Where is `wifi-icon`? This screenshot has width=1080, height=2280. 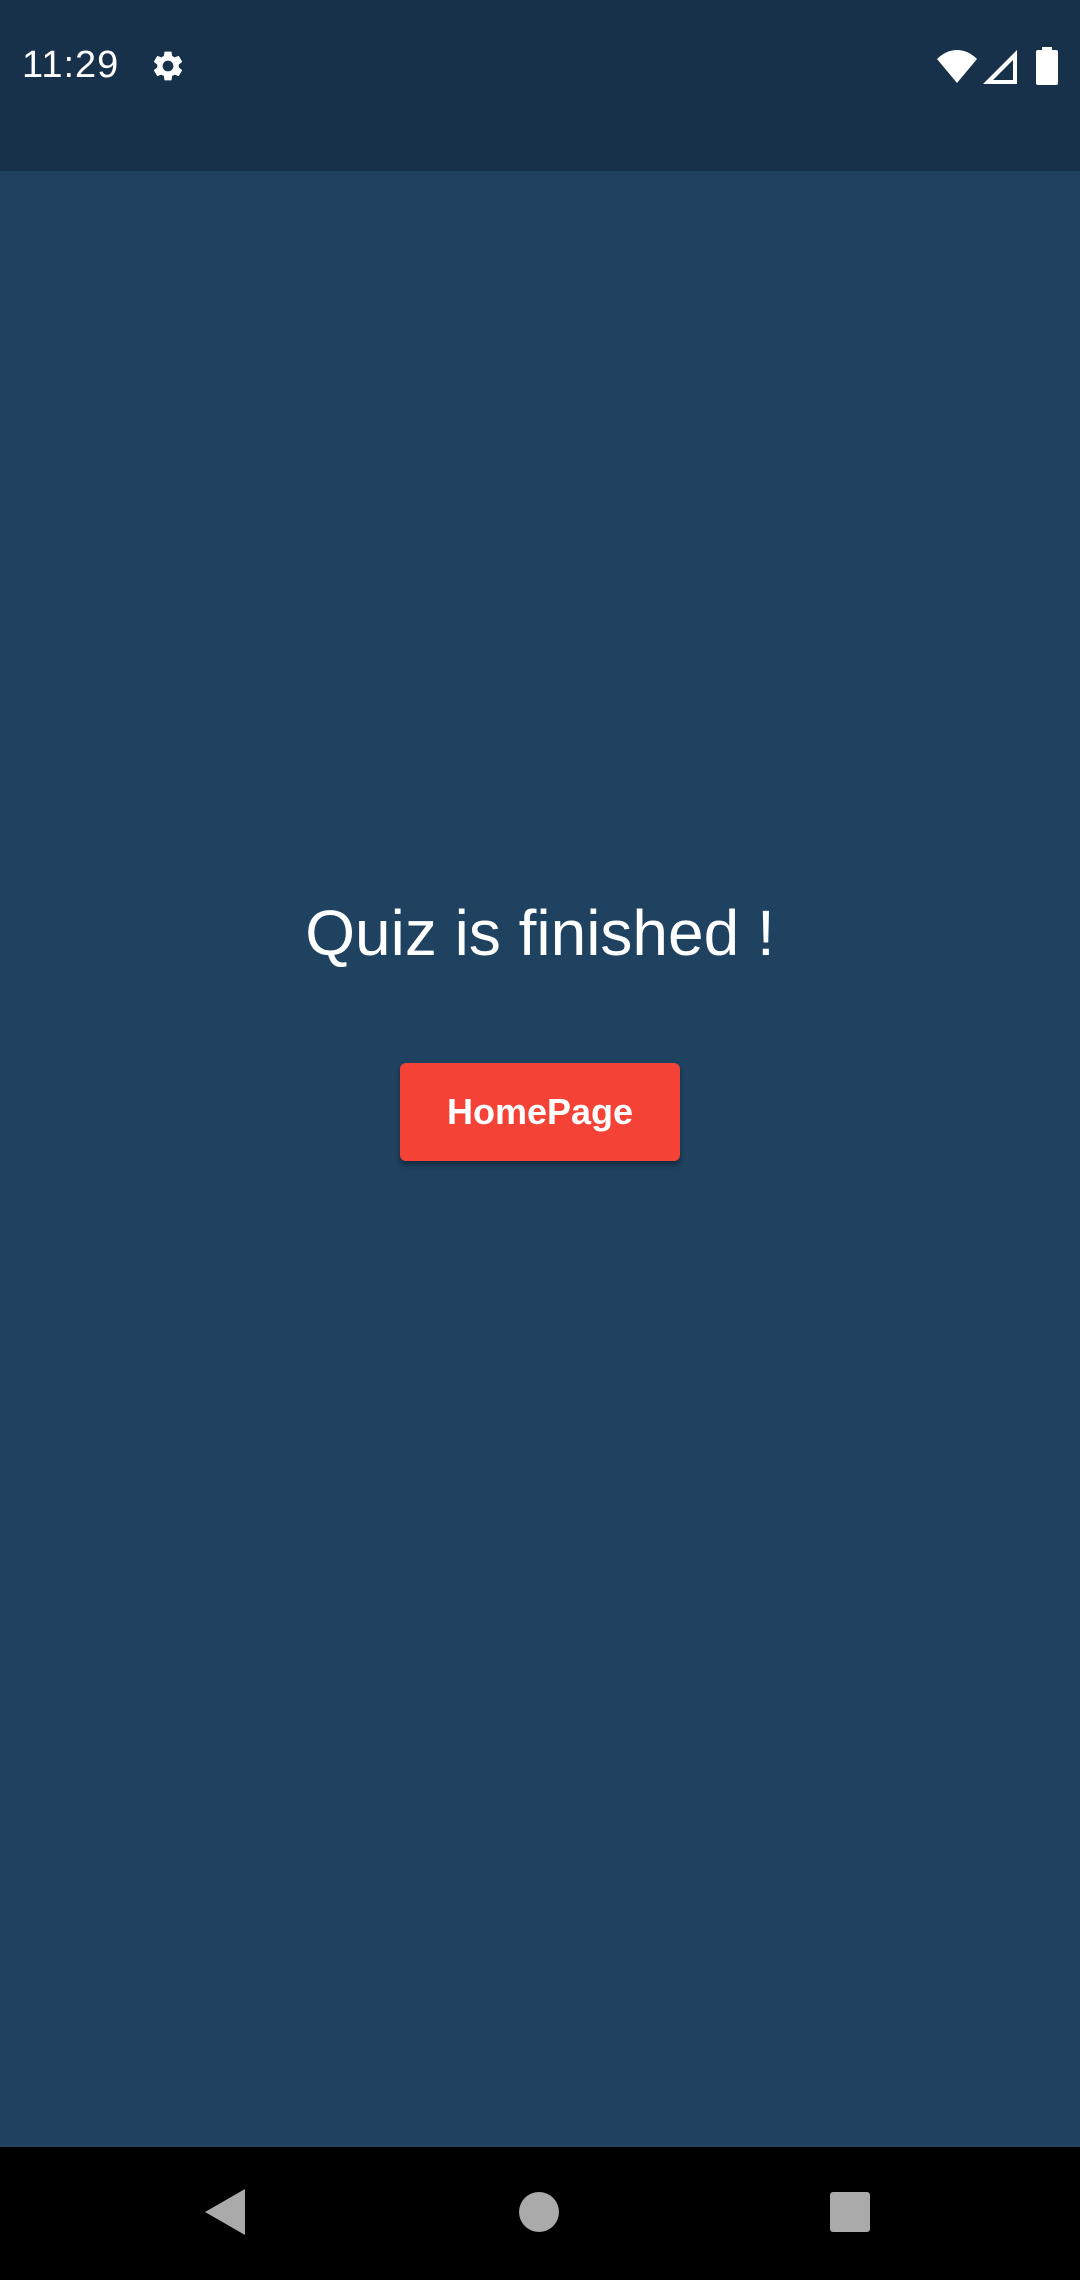
wifi-icon is located at coordinates (957, 66).